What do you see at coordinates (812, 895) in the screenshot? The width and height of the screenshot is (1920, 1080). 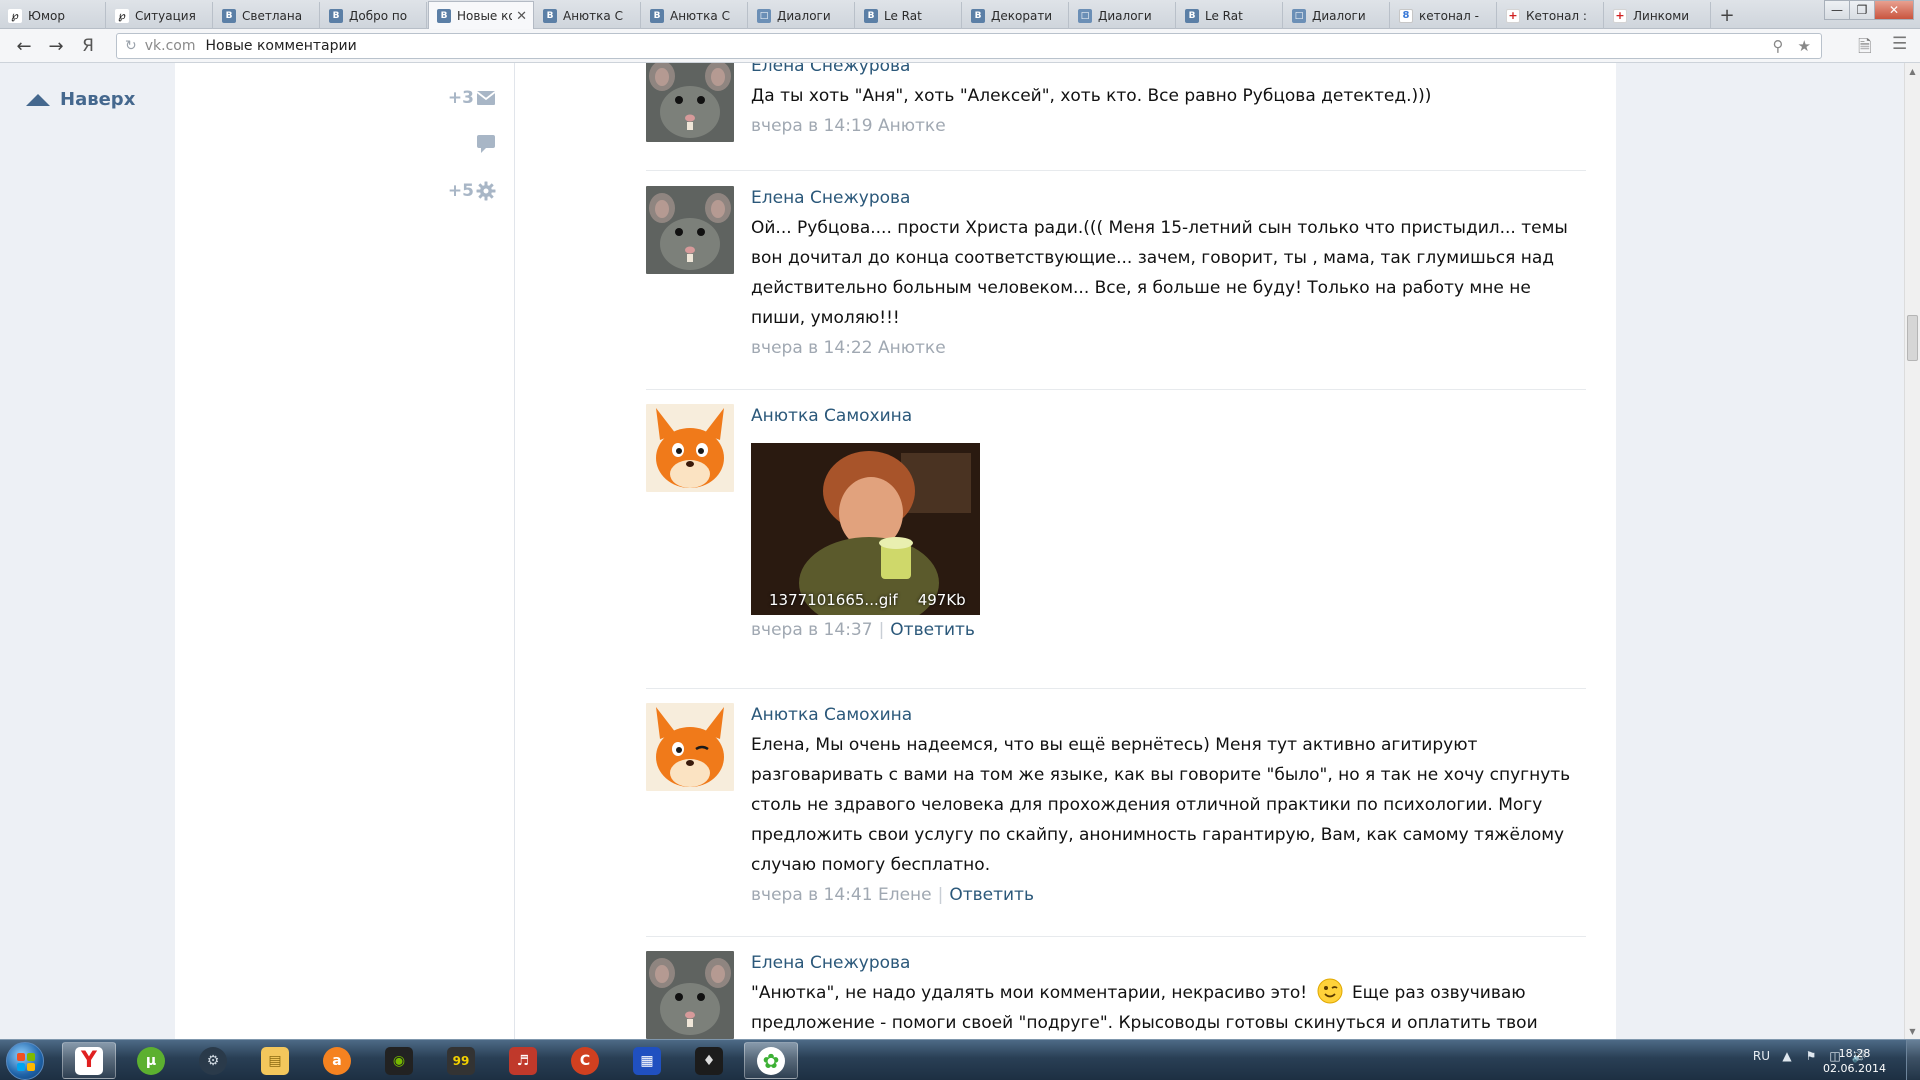 I see `comment-time: вчера в 14:41` at bounding box center [812, 895].